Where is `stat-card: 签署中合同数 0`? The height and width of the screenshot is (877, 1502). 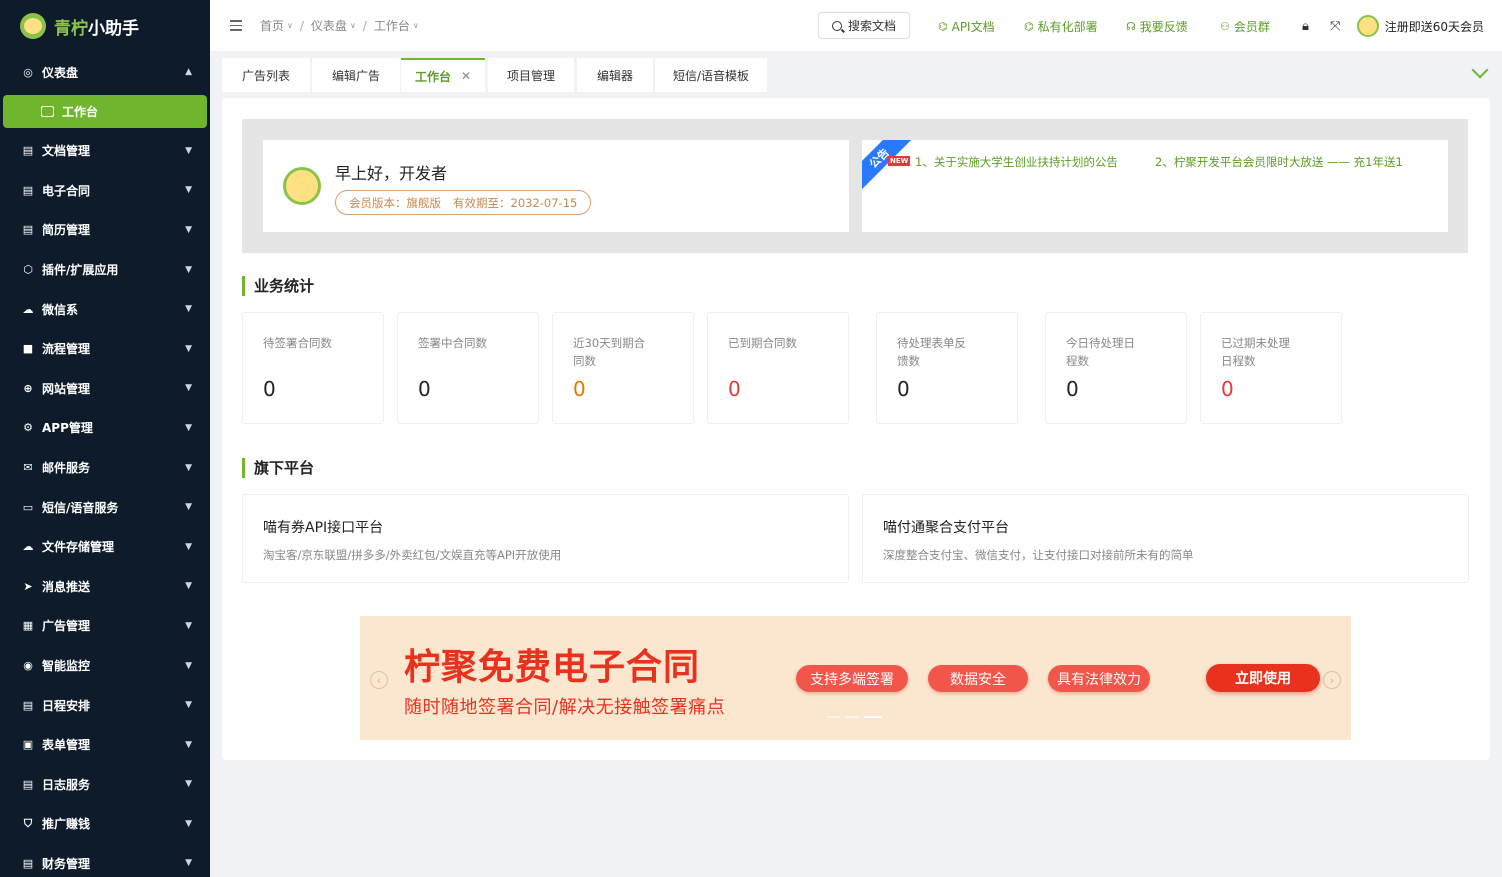
stat-card: 签署中合同数 0 is located at coordinates (468, 368).